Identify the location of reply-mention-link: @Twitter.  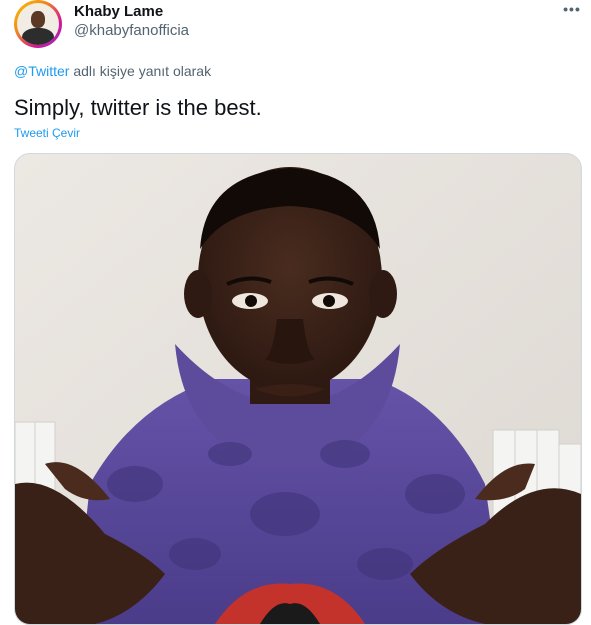
(41, 71).